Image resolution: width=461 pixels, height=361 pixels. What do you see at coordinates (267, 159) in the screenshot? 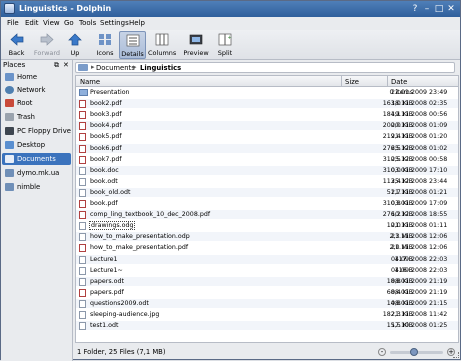
I see `file-row: book7.pdf 310,5 KiB 25.12.2008 00:58` at bounding box center [267, 159].